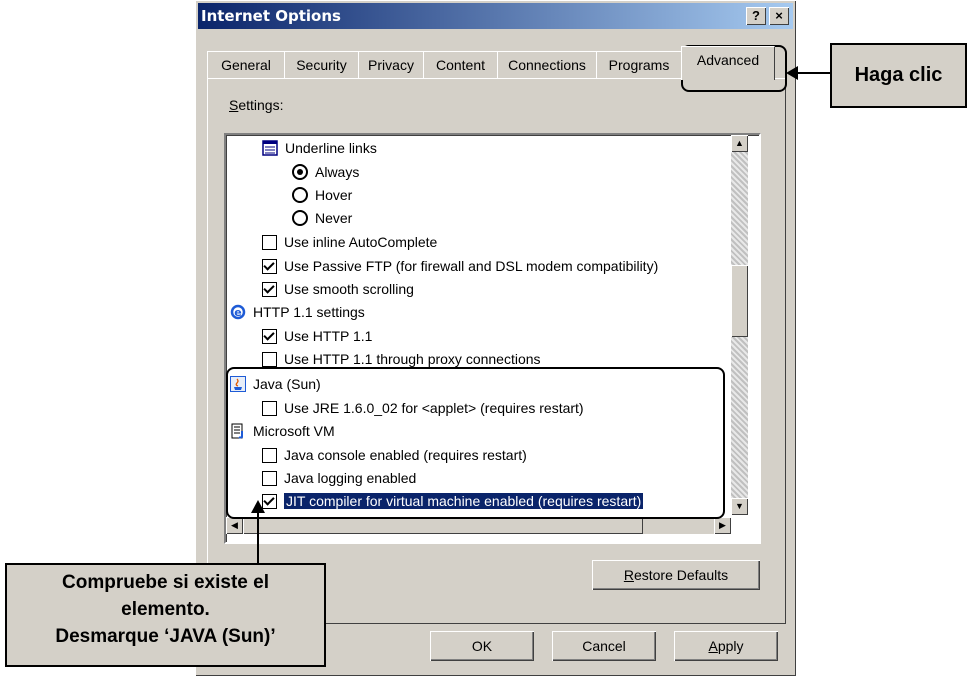  What do you see at coordinates (391, 64) in the screenshot?
I see `tab-privacy: Privacy` at bounding box center [391, 64].